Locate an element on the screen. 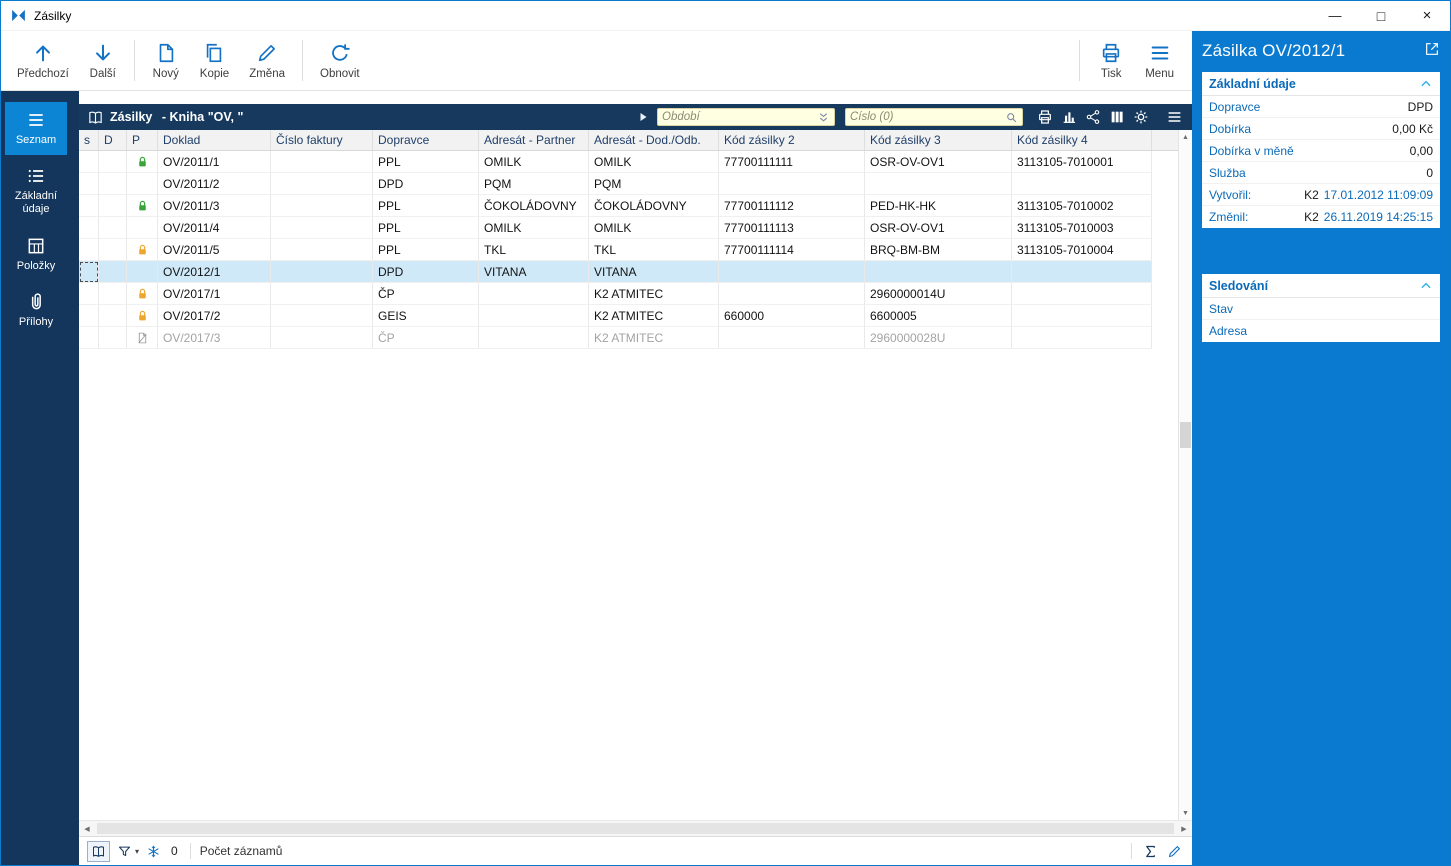 This screenshot has width=1451, height=866. vertical-scroll-track is located at coordinates (1185, 475).